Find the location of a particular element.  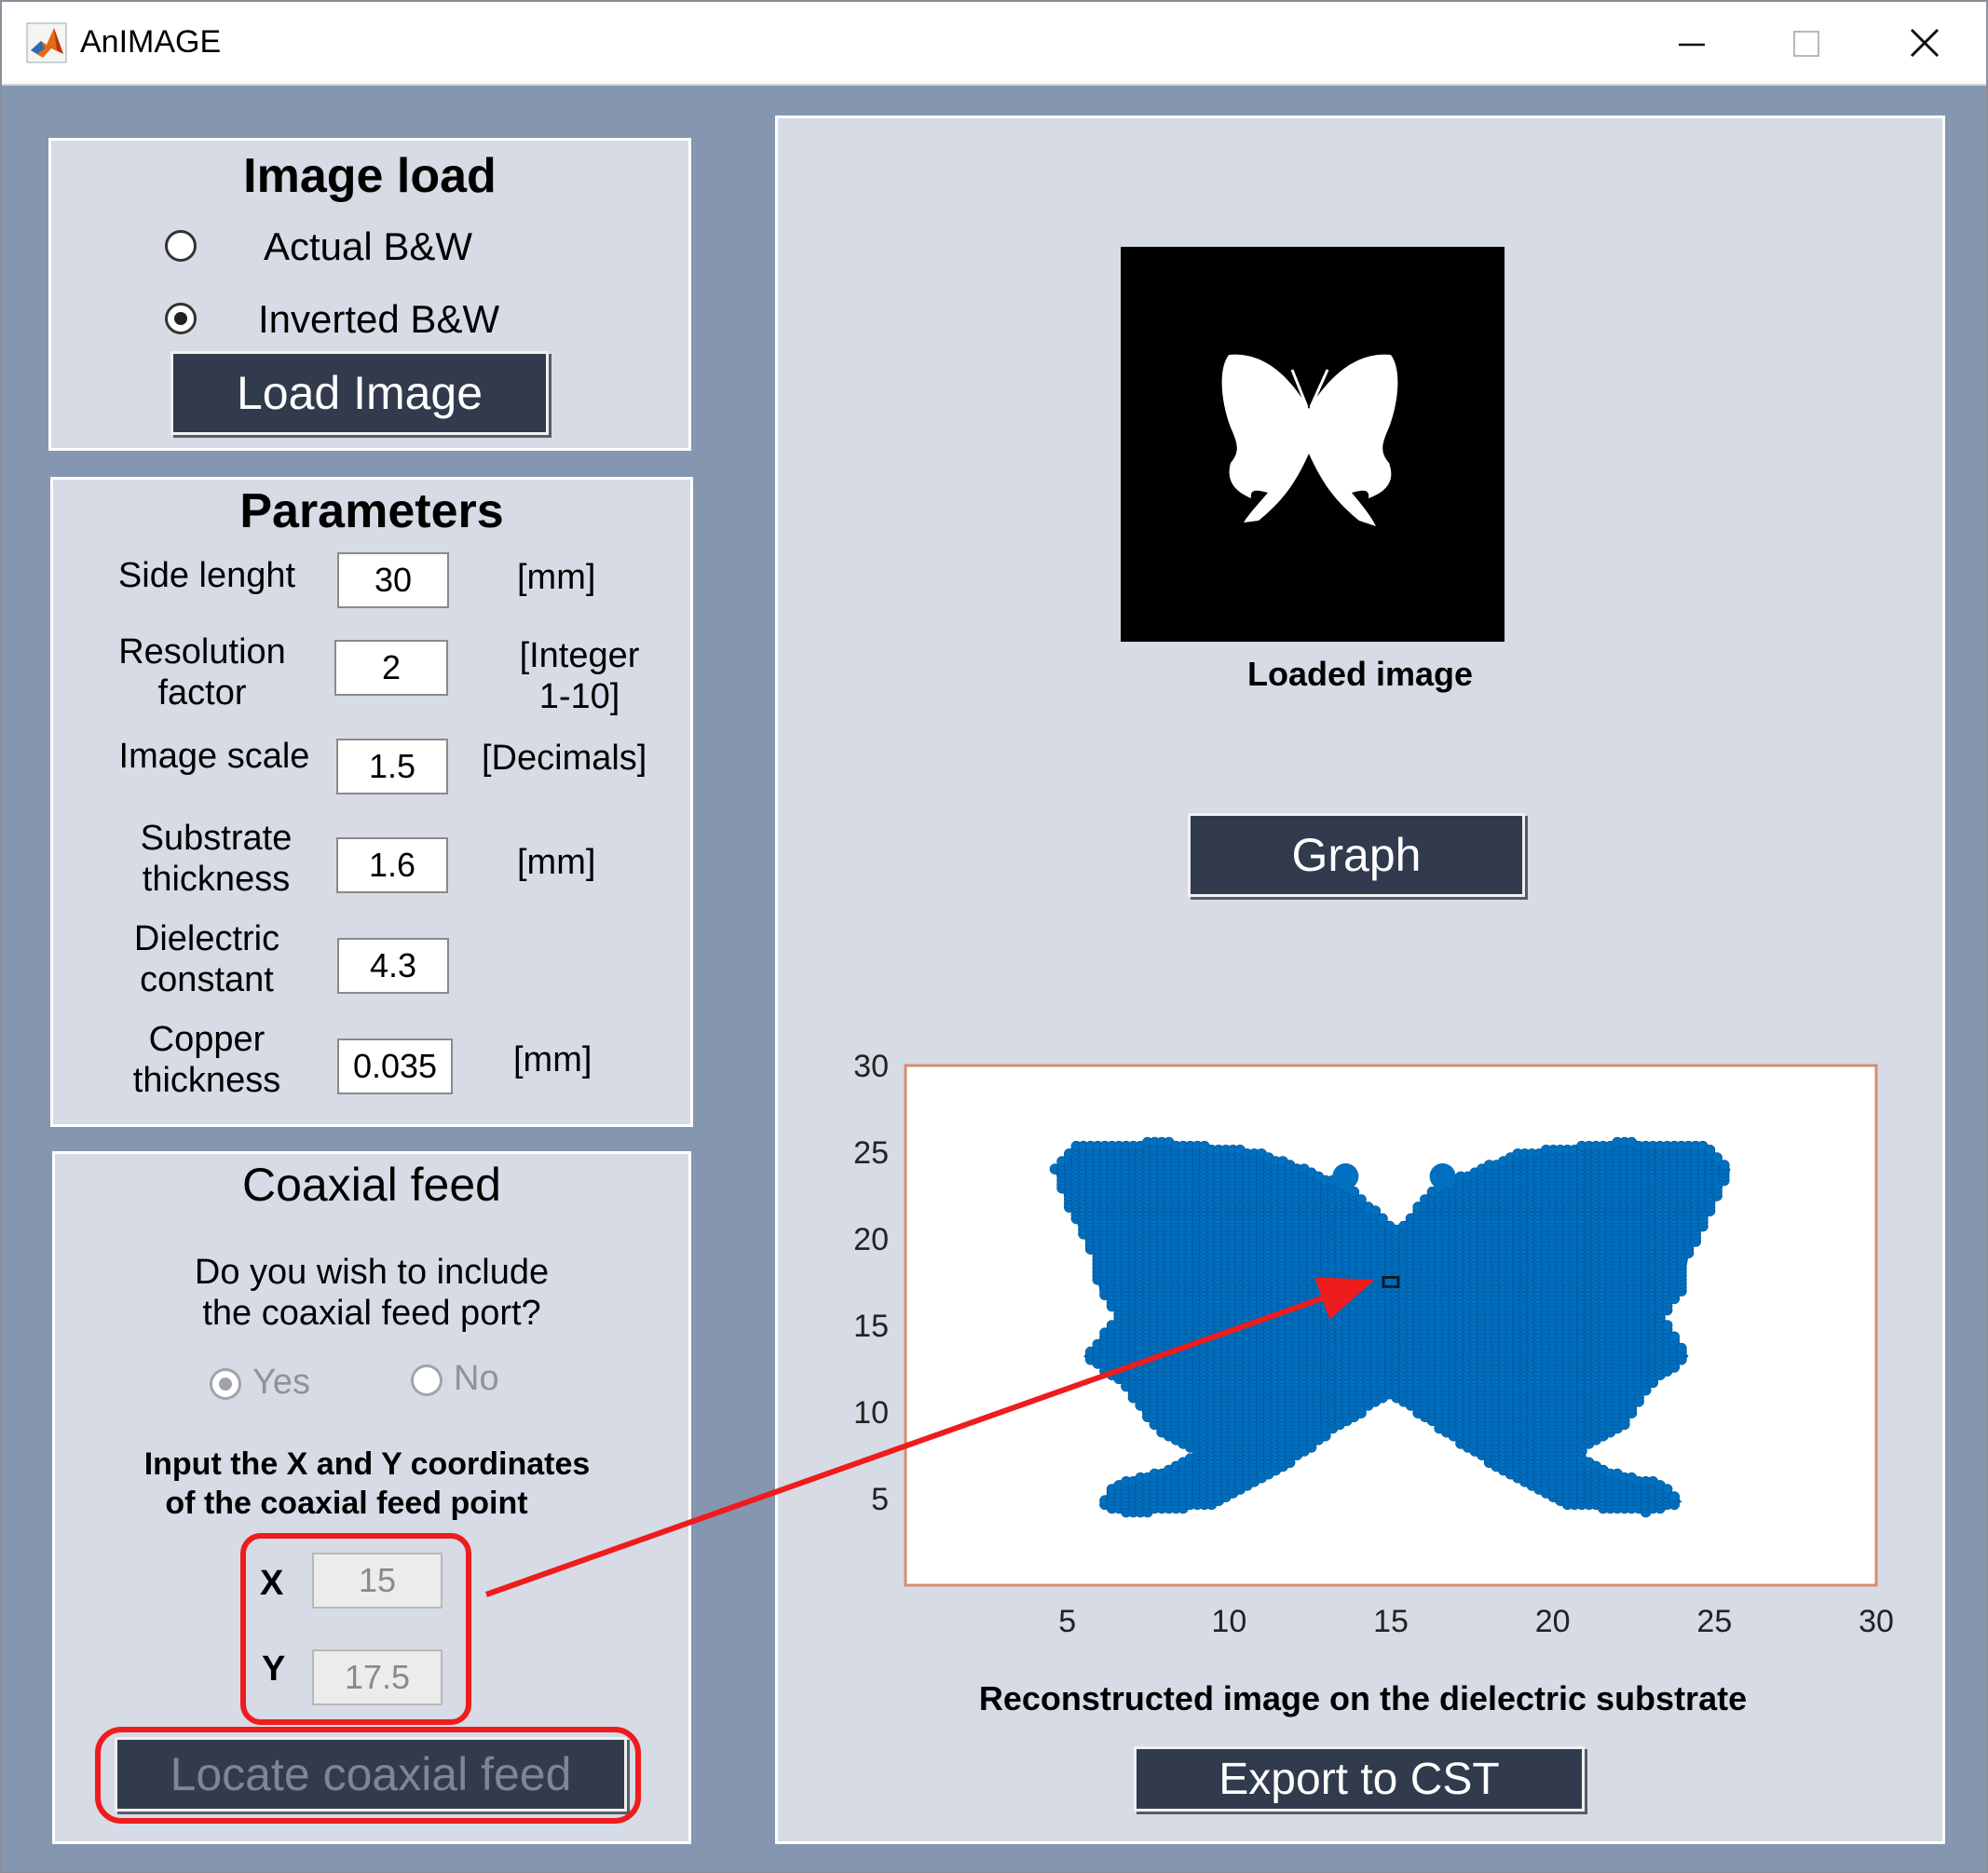

maximize-icon is located at coordinates (1806, 44).